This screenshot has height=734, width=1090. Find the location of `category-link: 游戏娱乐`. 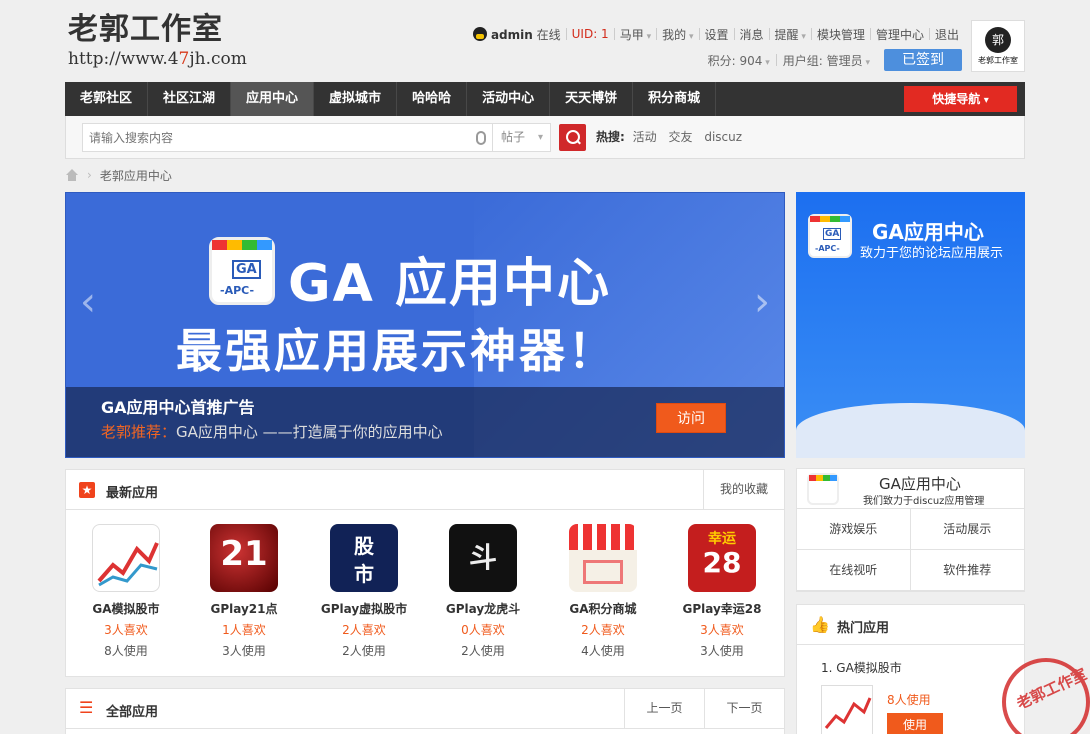

category-link: 游戏娱乐 is located at coordinates (854, 529).